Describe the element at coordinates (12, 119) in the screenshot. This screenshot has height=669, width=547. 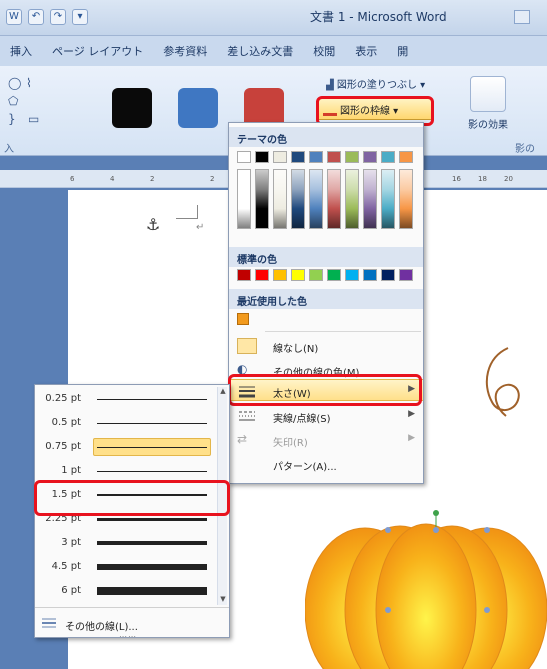
I see `brace-shape-icon: }` at that location.